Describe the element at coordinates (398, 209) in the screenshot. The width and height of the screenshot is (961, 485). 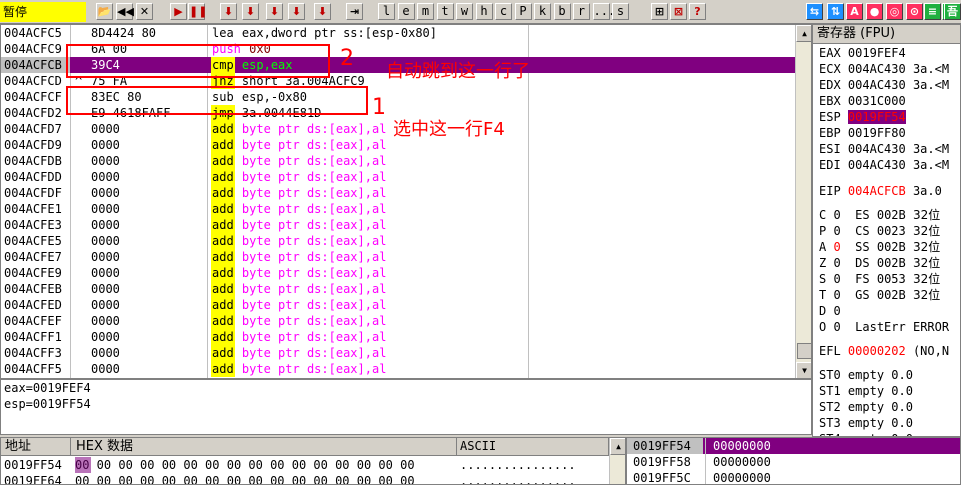
I see `disassembly-row: 004ACFE1 0000 add byte ptr ds:[eax],al` at that location.